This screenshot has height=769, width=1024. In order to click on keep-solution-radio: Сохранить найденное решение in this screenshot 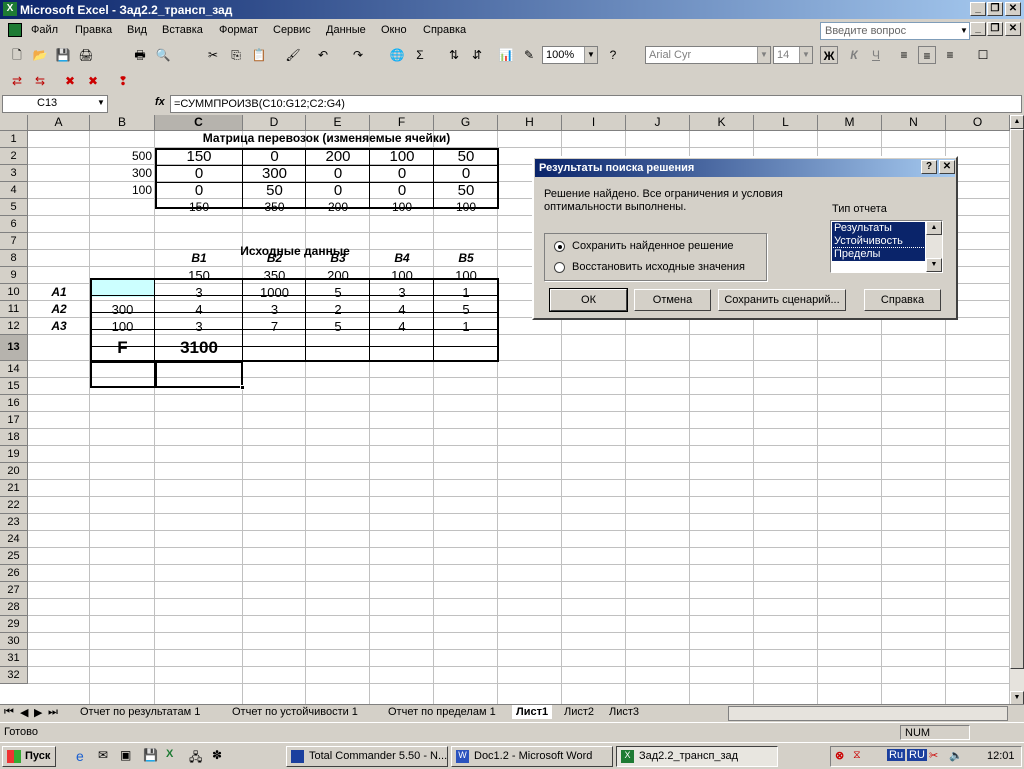, I will do `click(644, 246)`.